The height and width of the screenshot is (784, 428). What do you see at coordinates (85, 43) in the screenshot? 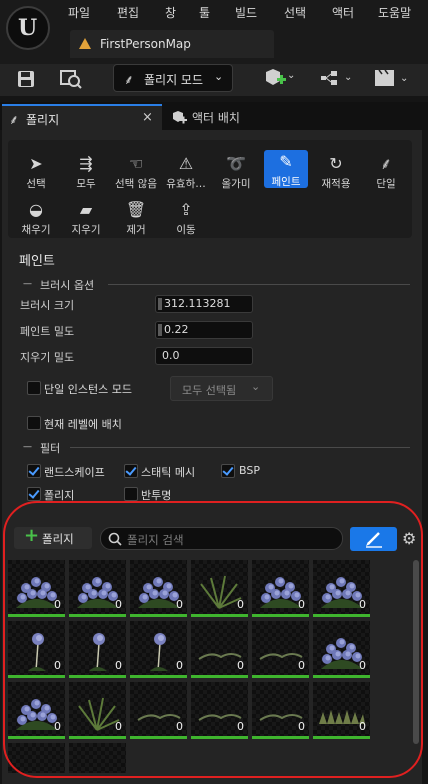
I see `level-icon` at bounding box center [85, 43].